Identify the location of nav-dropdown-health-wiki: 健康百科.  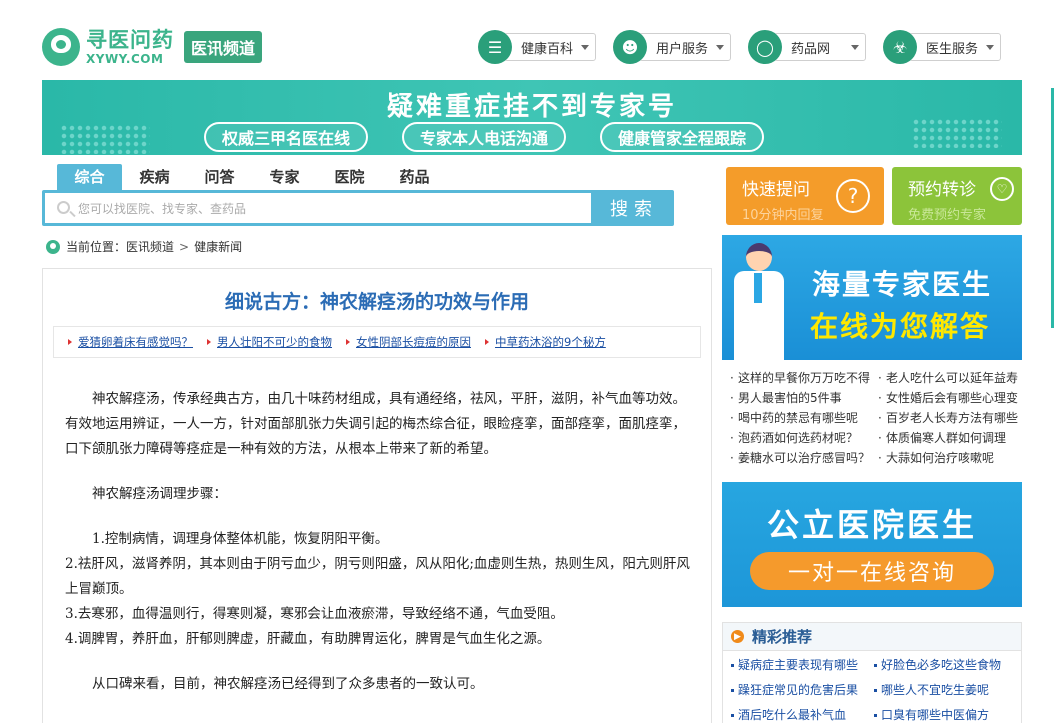
(550, 47).